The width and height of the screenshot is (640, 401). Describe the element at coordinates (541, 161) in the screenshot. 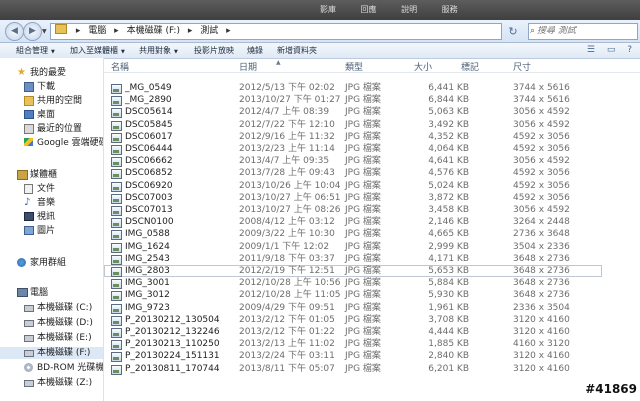

I see `file-dimensions: 3056 x 4592` at that location.